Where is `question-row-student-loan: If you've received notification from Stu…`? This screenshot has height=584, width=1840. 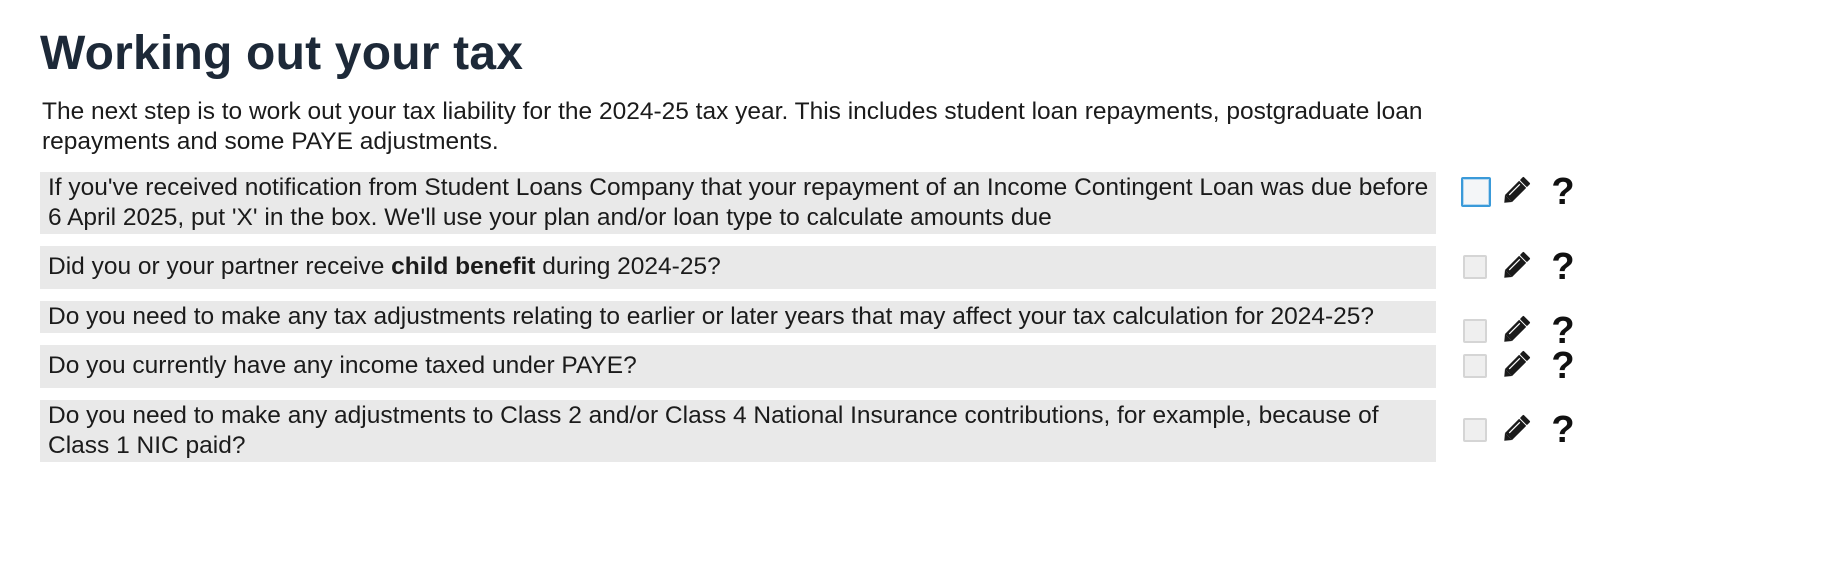
question-row-student-loan: If you've received notification from Stu… is located at coordinates (820, 203).